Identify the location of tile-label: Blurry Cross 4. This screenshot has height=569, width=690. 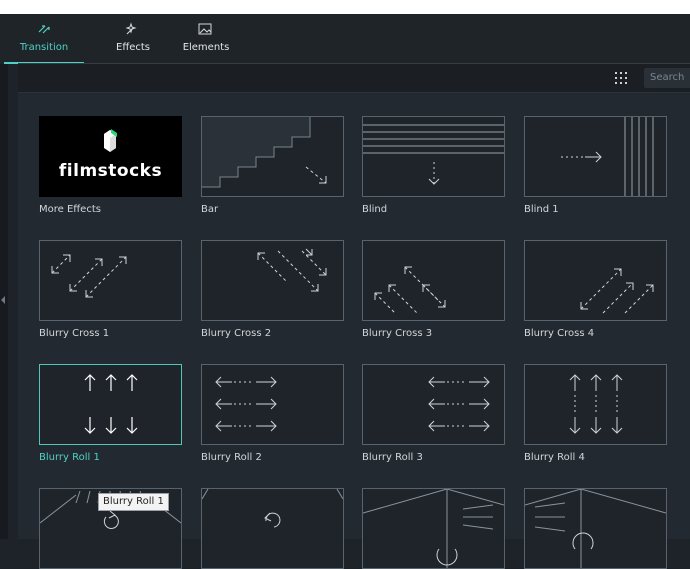
(559, 333).